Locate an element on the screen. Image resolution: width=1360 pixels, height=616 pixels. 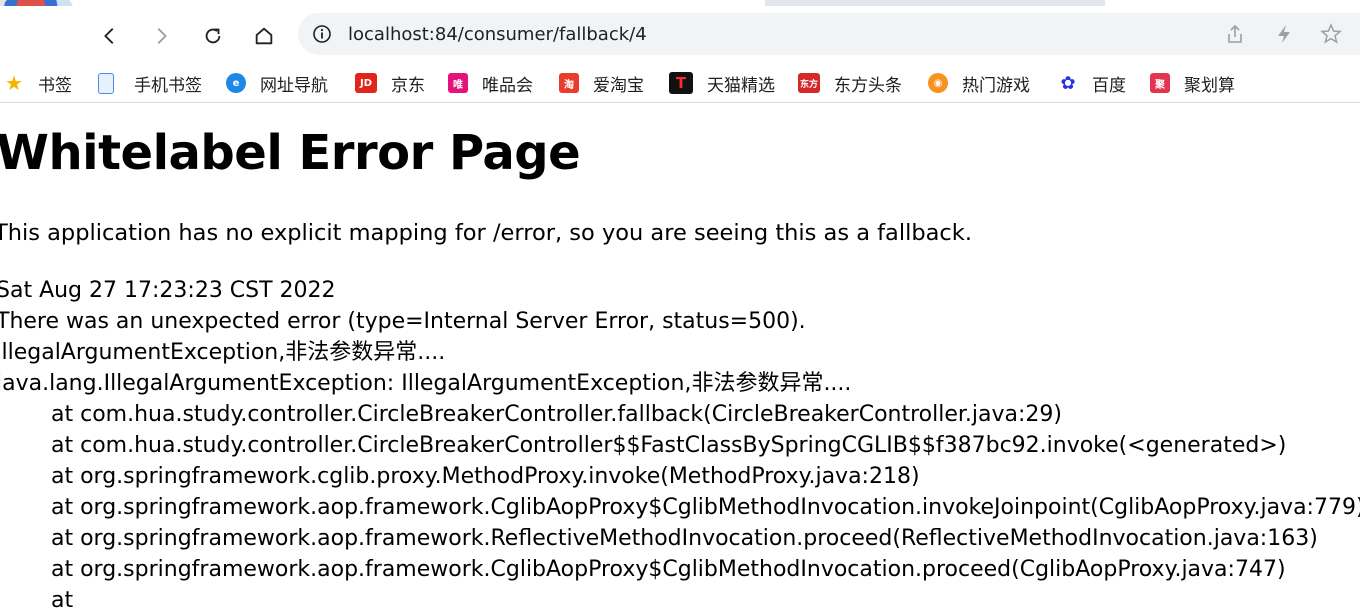
bookmark-label: 爱淘宝 is located at coordinates (618, 85).